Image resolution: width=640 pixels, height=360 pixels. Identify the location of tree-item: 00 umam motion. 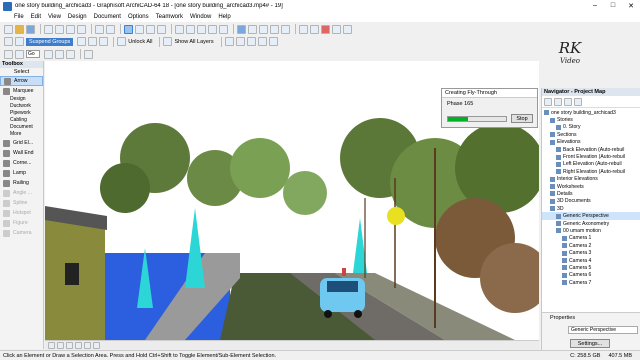
(591, 230).